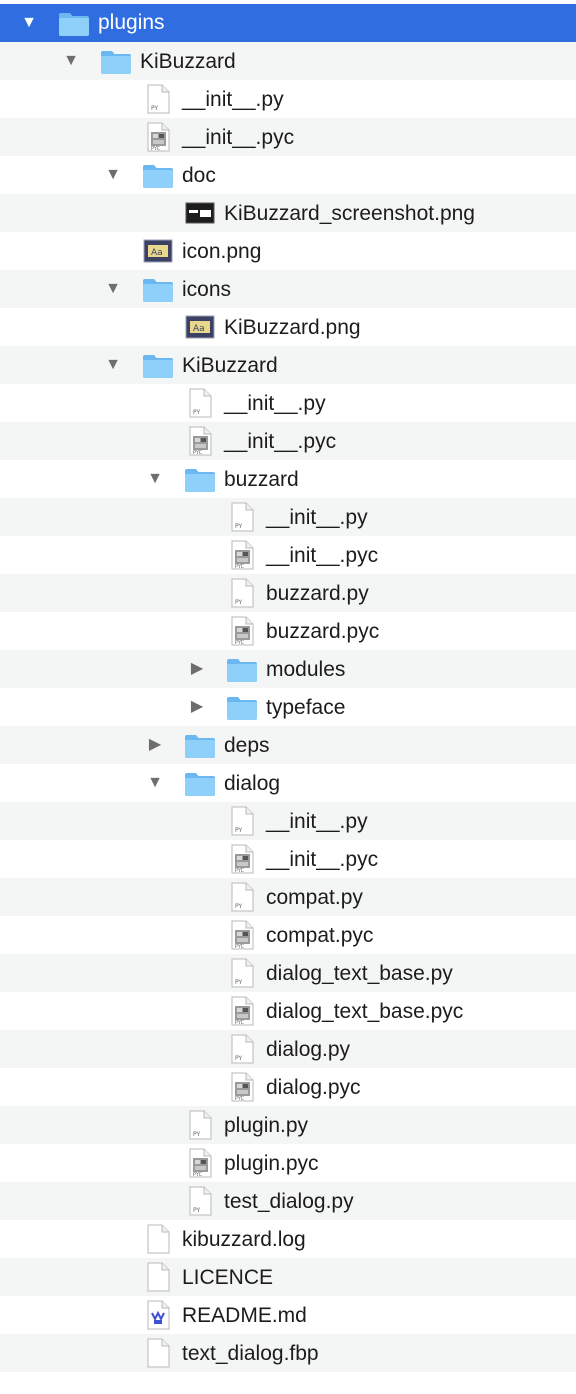  What do you see at coordinates (266, 1125) in the screenshot?
I see `item-label: plugin.py` at bounding box center [266, 1125].